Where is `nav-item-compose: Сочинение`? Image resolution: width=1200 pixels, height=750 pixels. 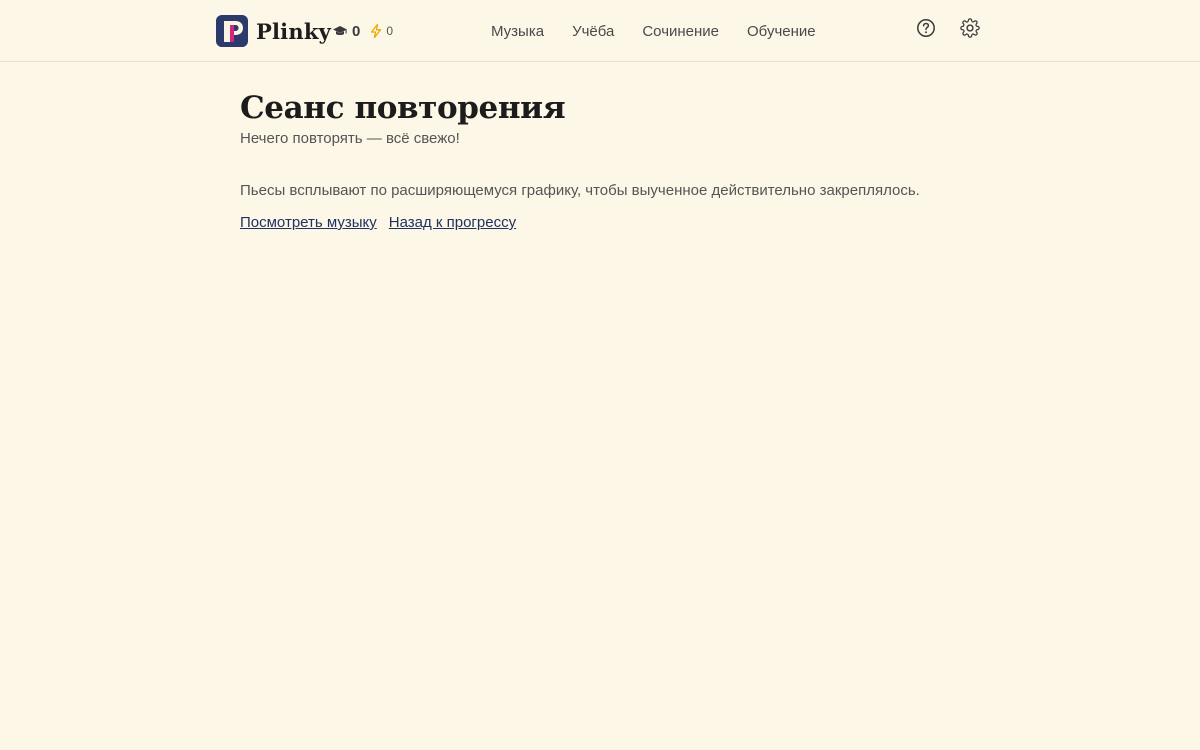
nav-item-compose: Сочинение is located at coordinates (680, 31).